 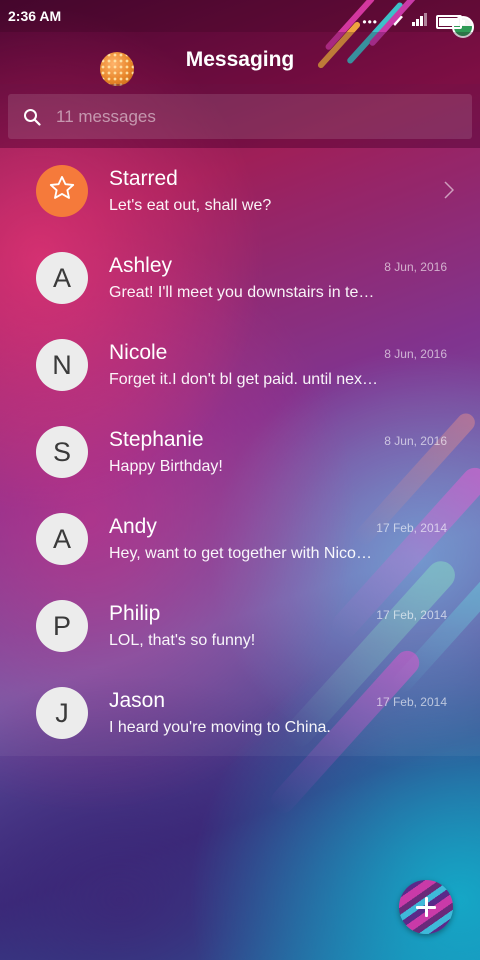 What do you see at coordinates (141, 265) in the screenshot?
I see `contact-name: Ashley` at bounding box center [141, 265].